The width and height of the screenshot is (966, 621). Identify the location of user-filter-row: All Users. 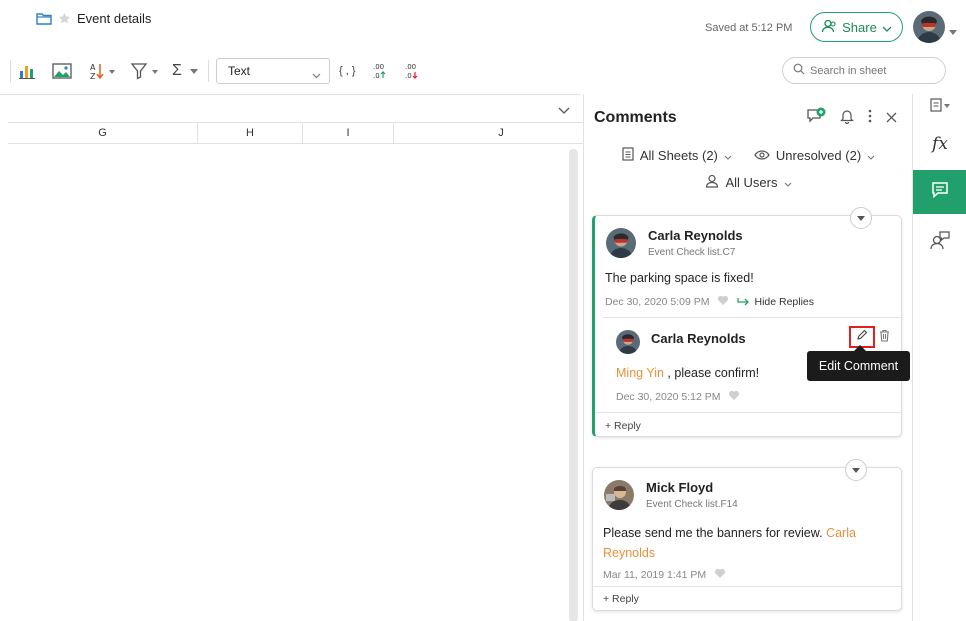
(748, 182).